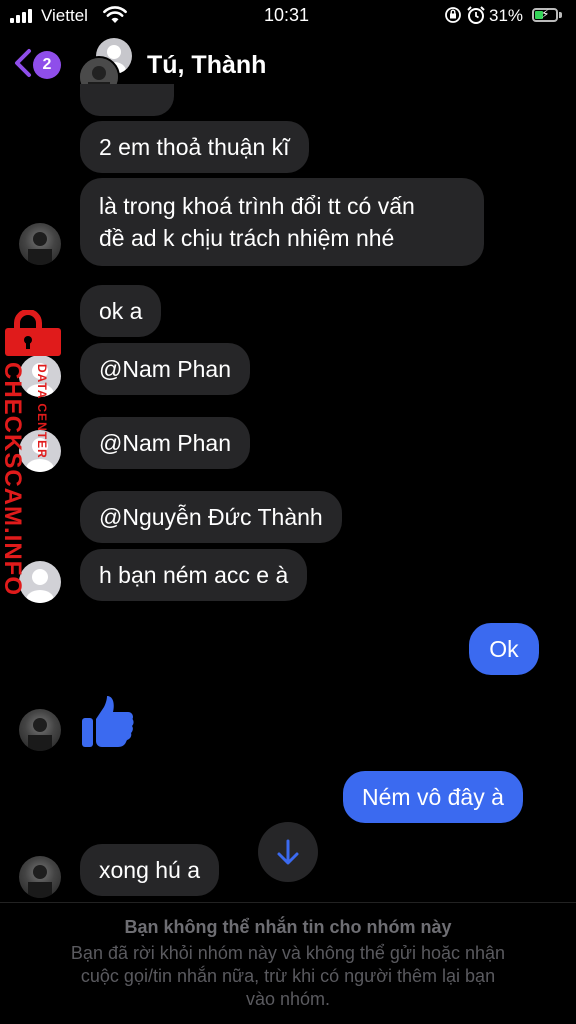 The height and width of the screenshot is (1024, 576). Describe the element at coordinates (288, 999) in the screenshot. I see `footer-line: vào nhóm.` at that location.